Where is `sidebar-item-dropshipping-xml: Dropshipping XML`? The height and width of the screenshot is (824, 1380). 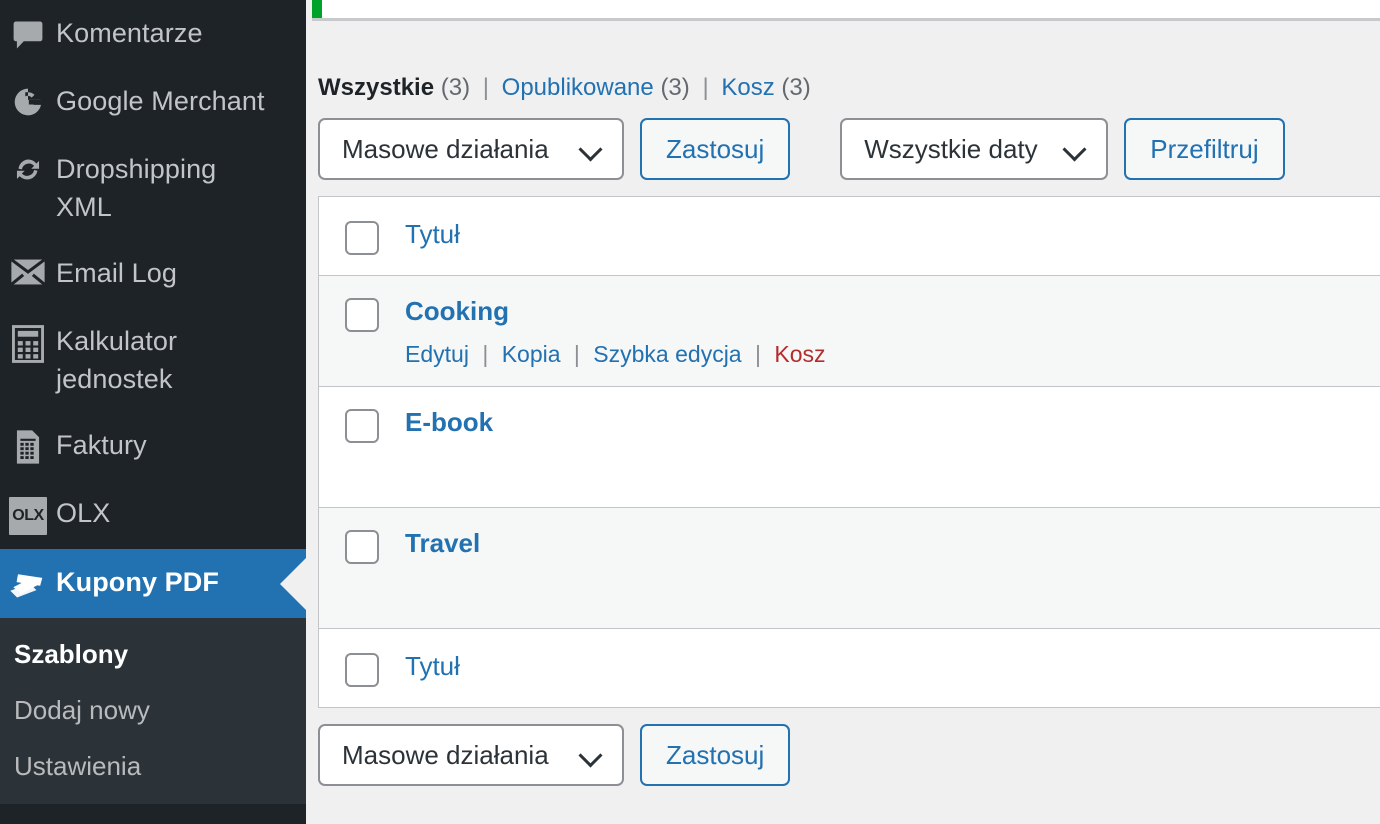
sidebar-item-dropshipping-xml: Dropshipping XML is located at coordinates (153, 188).